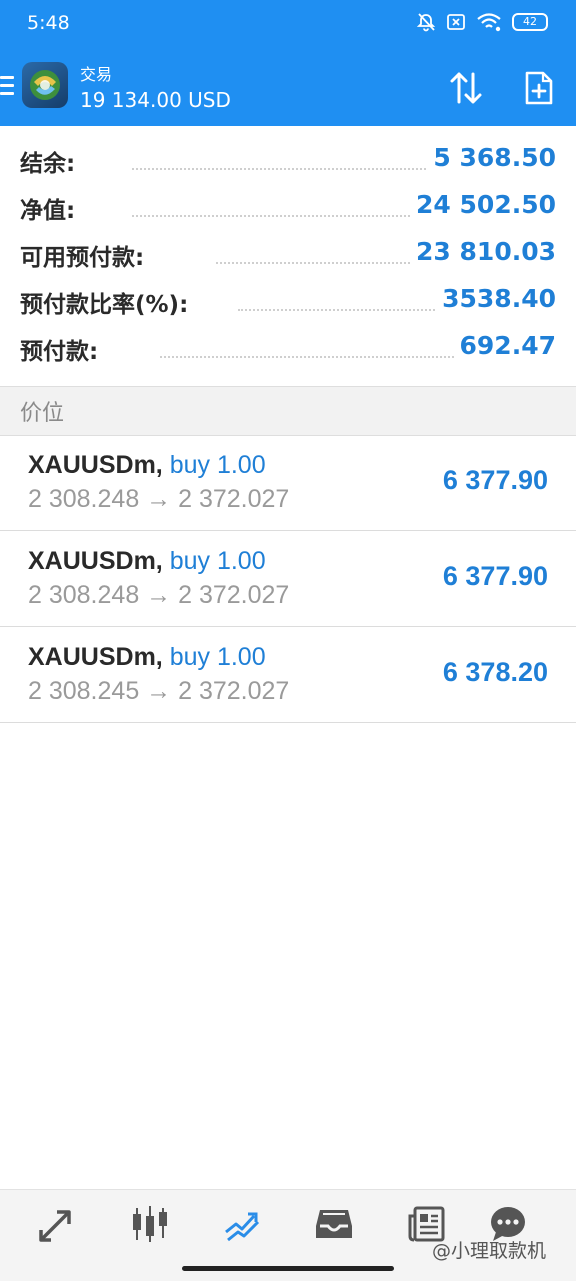 This screenshot has height=1281, width=576. Describe the element at coordinates (530, 22) in the screenshot. I see `battery-icon: 42` at that location.